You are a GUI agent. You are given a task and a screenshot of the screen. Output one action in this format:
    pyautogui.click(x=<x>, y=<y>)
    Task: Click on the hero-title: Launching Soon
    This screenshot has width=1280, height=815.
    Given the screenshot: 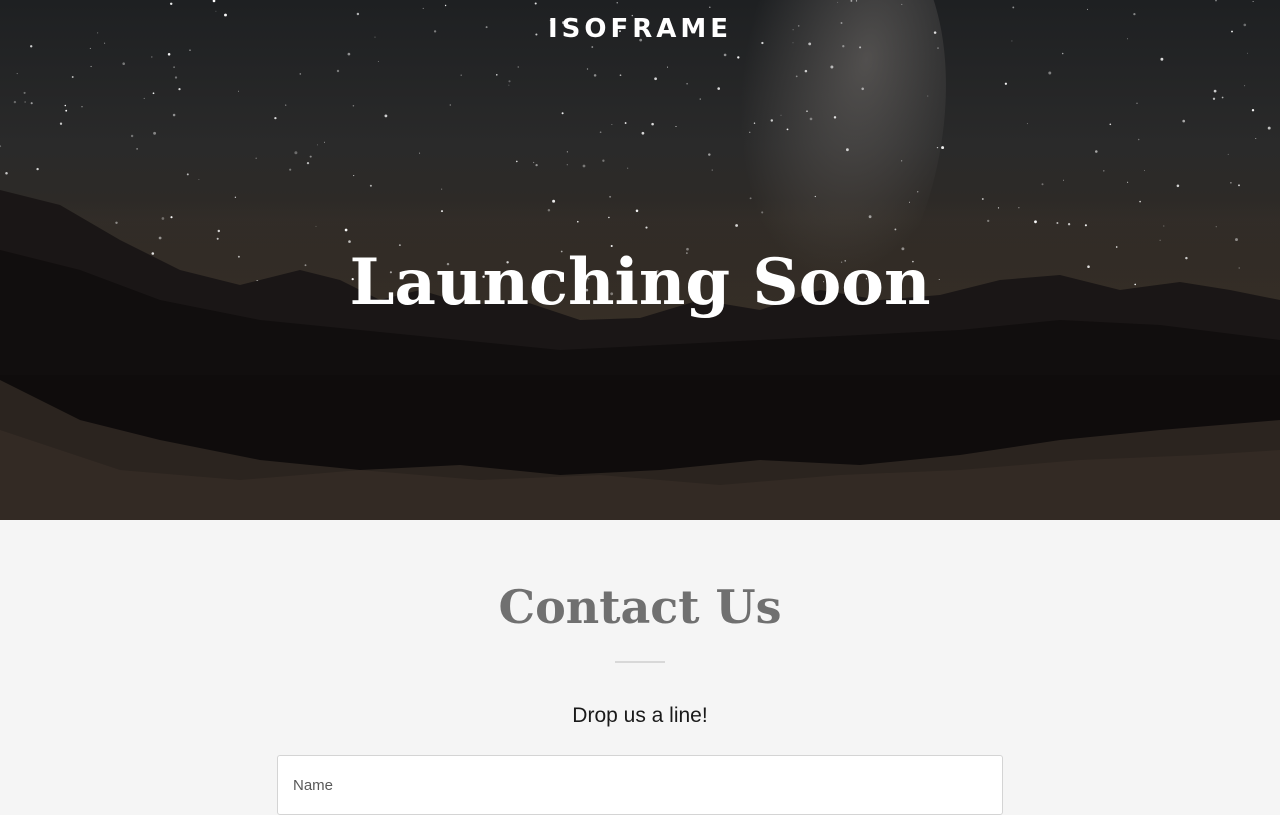 What is the action you would take?
    pyautogui.click(x=640, y=282)
    